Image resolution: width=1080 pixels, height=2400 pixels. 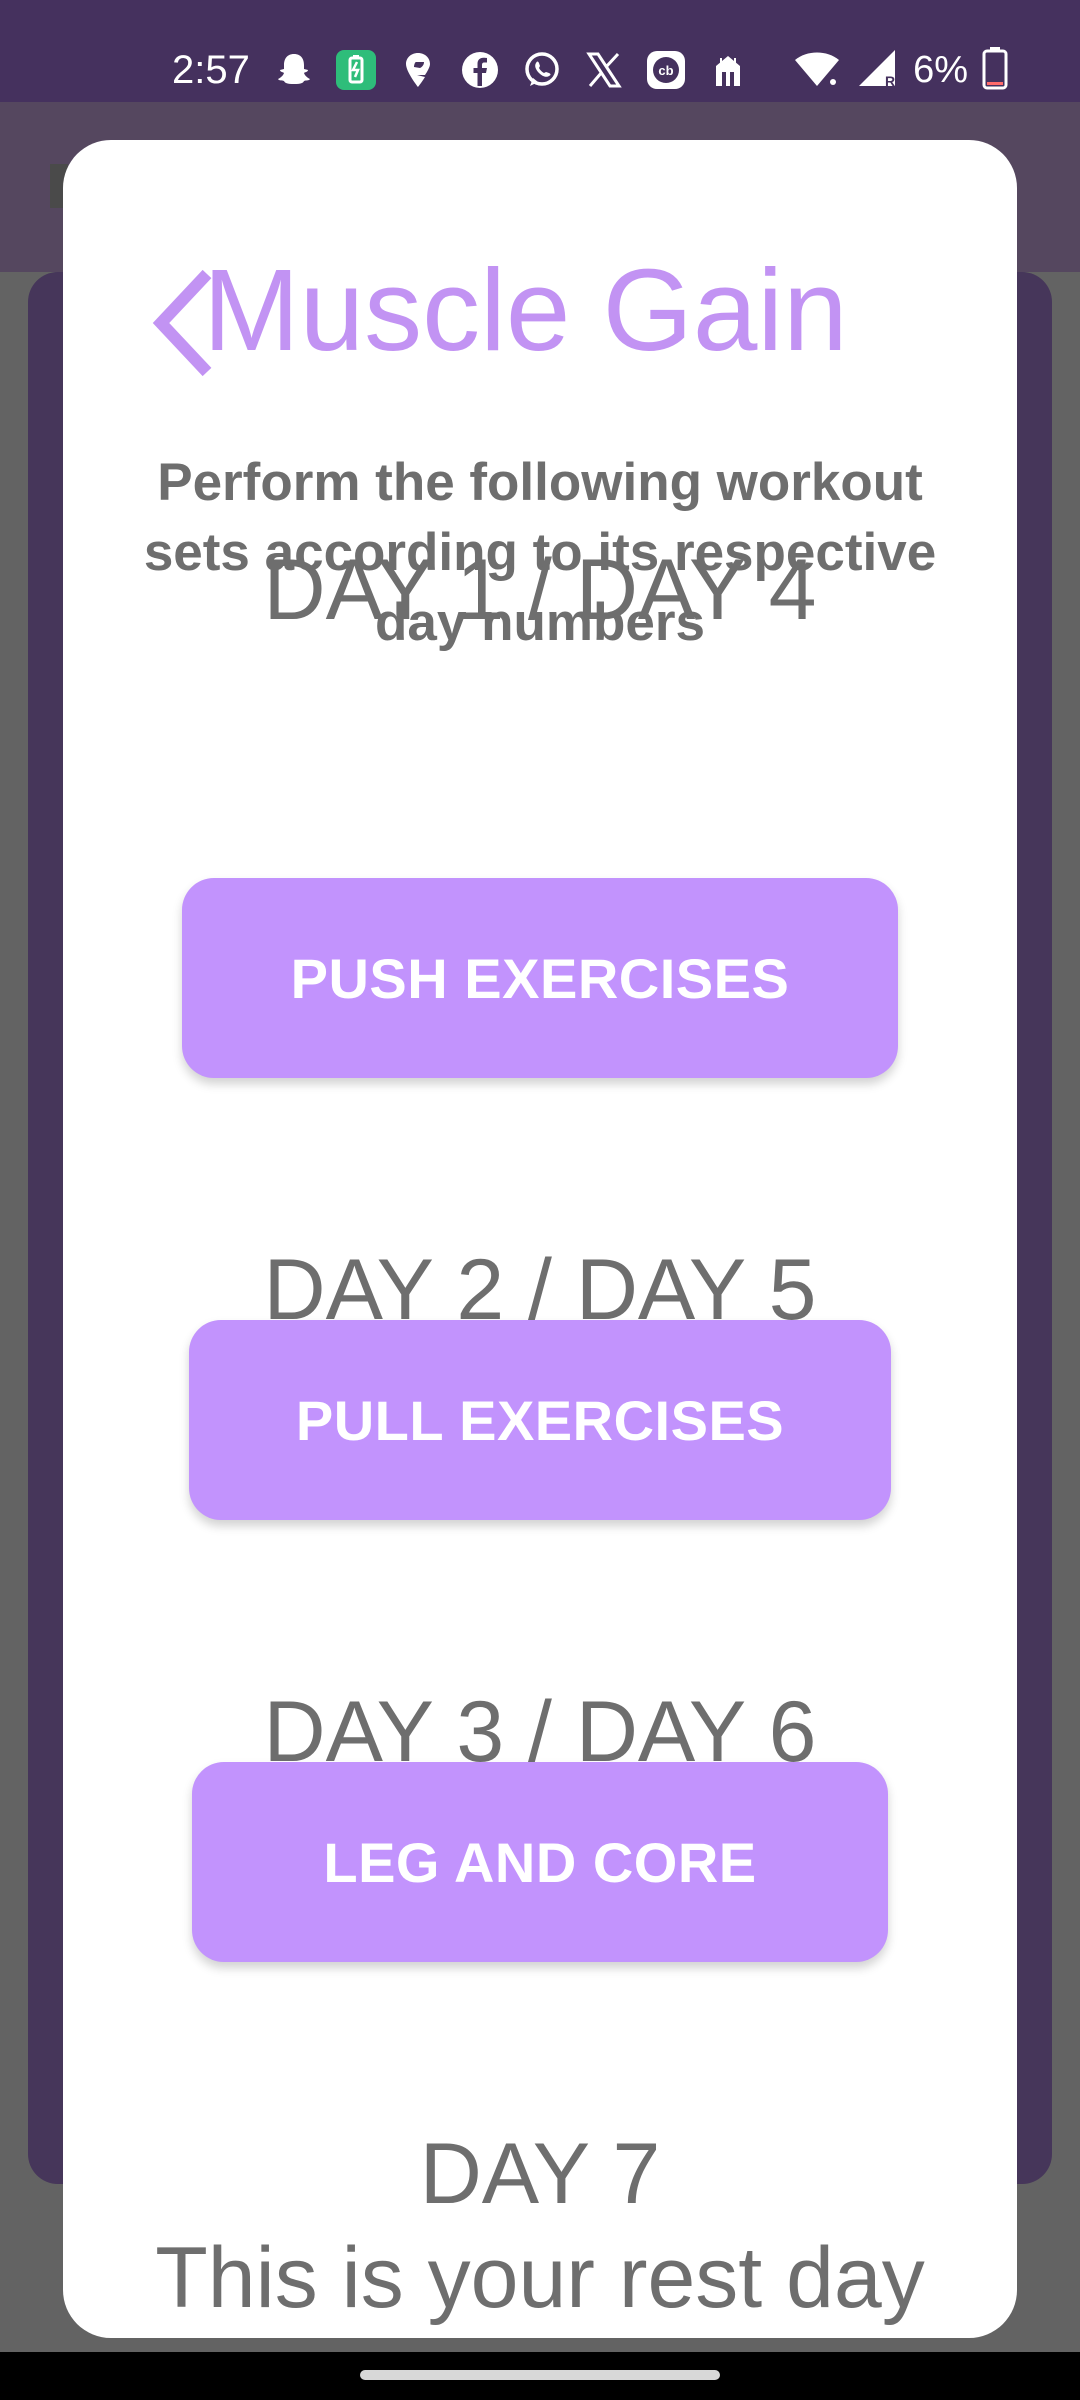 What do you see at coordinates (480, 70) in the screenshot?
I see `facebook-icon` at bounding box center [480, 70].